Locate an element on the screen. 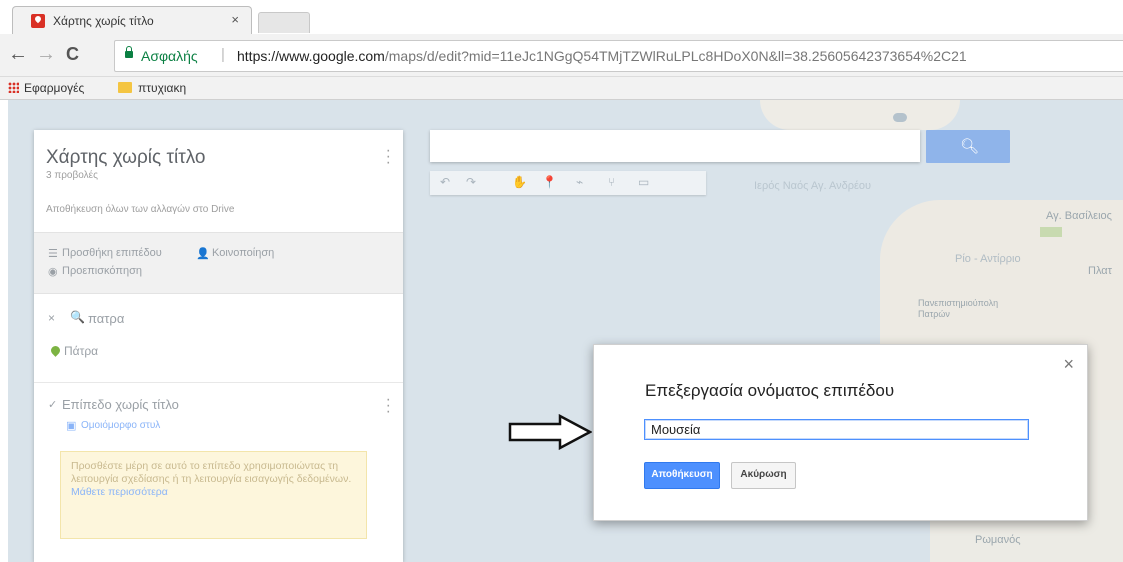 The image size is (1123, 562). directions-icon: ⑂ is located at coordinates (611, 182).